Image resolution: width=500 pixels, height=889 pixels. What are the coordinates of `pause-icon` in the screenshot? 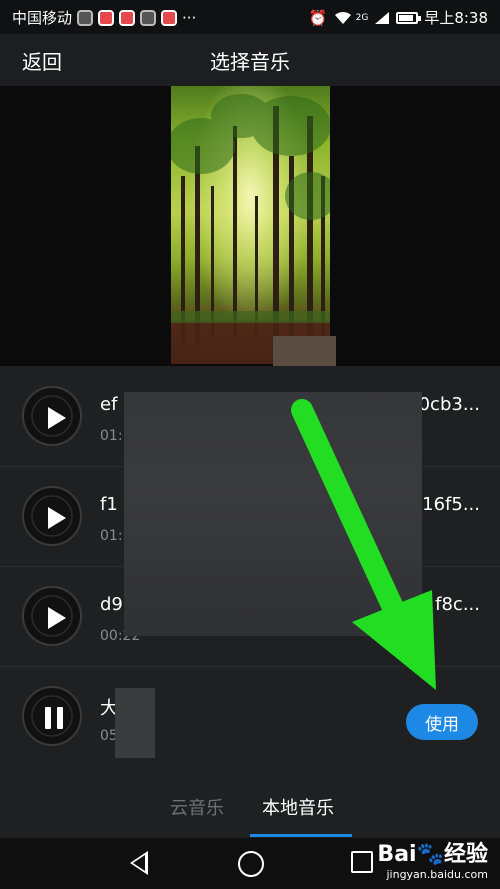 It's located at (54, 718).